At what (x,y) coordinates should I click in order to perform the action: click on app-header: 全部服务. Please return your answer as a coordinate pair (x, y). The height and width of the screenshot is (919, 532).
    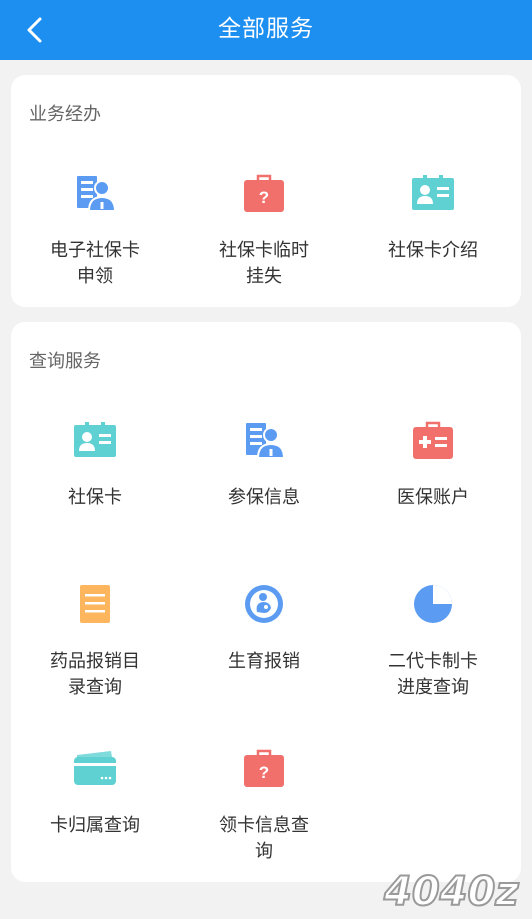
    Looking at the image, I should click on (266, 30).